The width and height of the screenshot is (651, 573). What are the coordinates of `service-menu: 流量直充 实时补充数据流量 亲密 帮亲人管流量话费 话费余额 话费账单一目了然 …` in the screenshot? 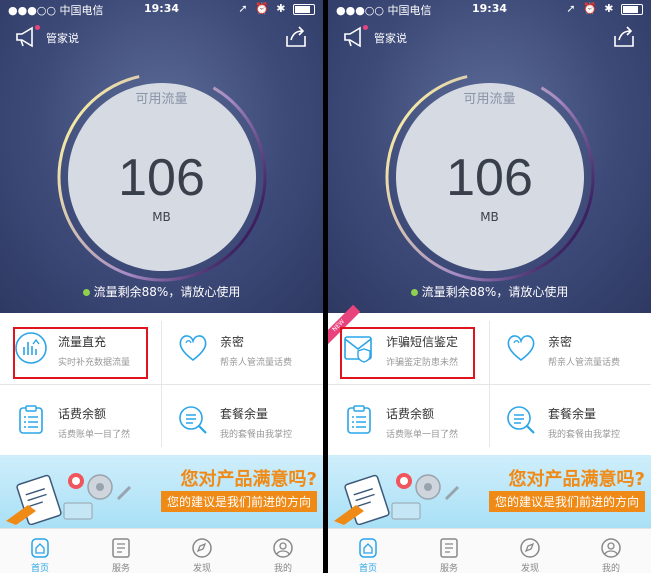 It's located at (161, 384).